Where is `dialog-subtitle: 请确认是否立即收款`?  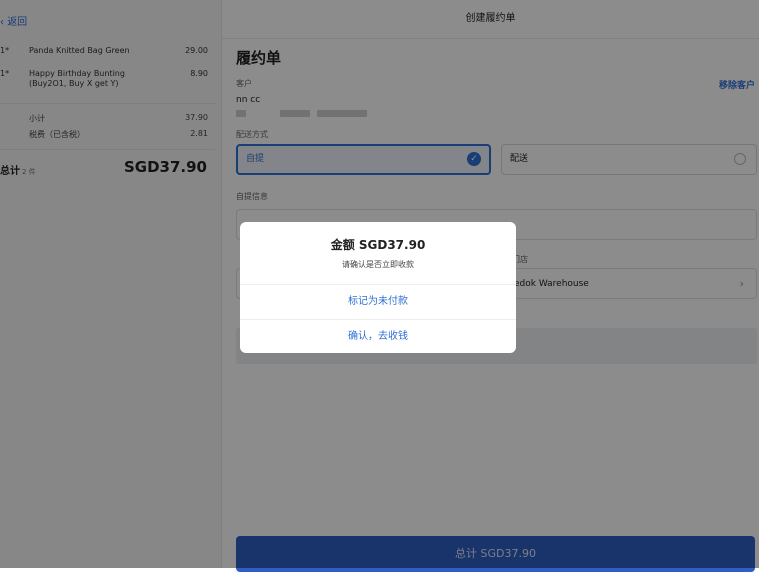 dialog-subtitle: 请确认是否立即收款 is located at coordinates (378, 264).